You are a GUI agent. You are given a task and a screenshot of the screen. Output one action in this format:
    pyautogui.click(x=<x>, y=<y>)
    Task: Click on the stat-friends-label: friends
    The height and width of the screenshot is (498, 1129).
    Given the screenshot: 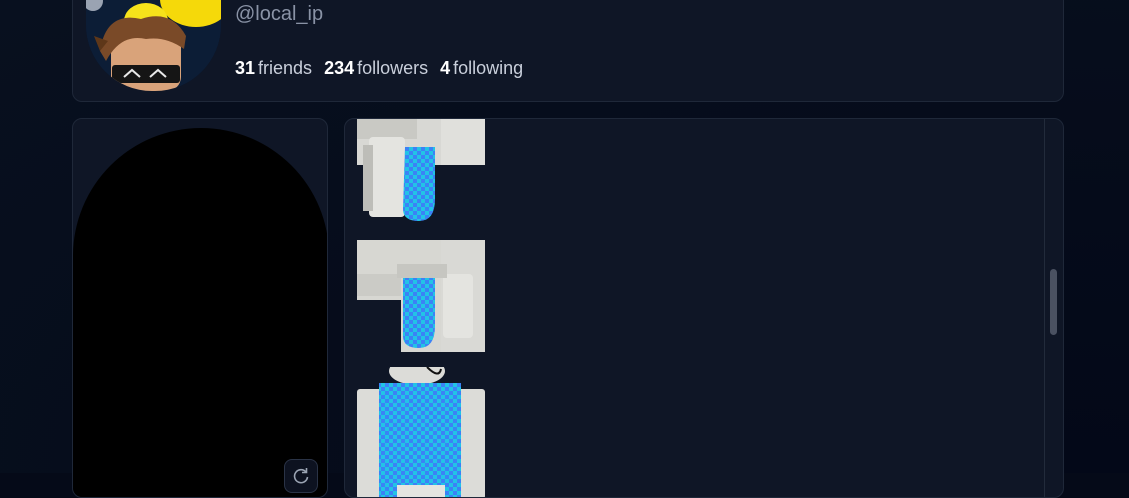 What is the action you would take?
    pyautogui.click(x=285, y=68)
    